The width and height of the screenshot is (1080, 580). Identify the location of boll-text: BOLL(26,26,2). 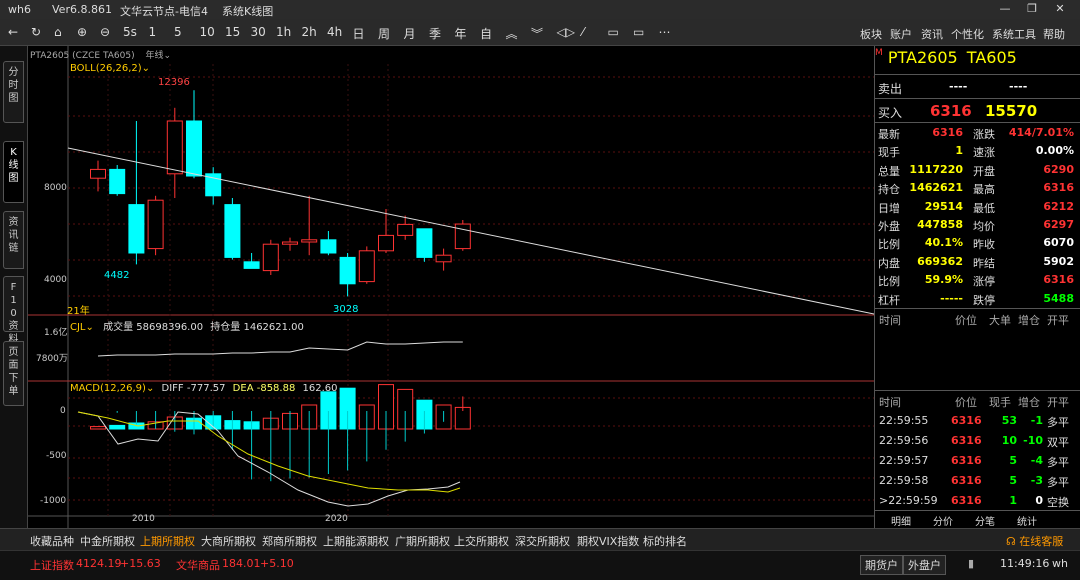
(106, 68).